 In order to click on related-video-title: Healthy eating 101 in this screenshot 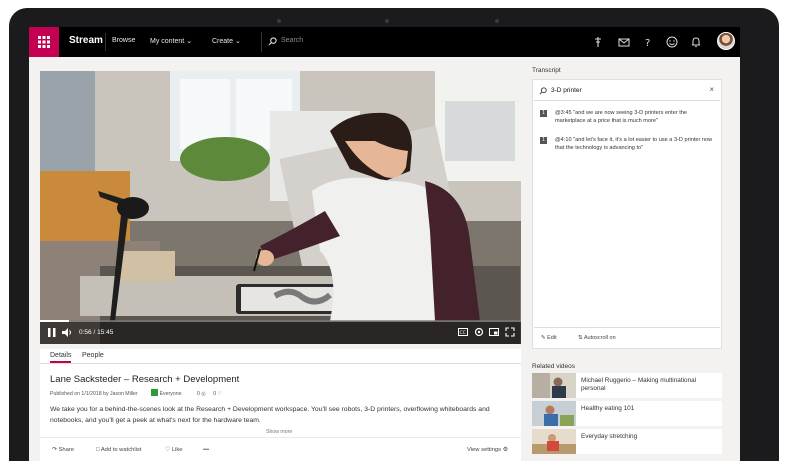, I will do `click(608, 408)`.